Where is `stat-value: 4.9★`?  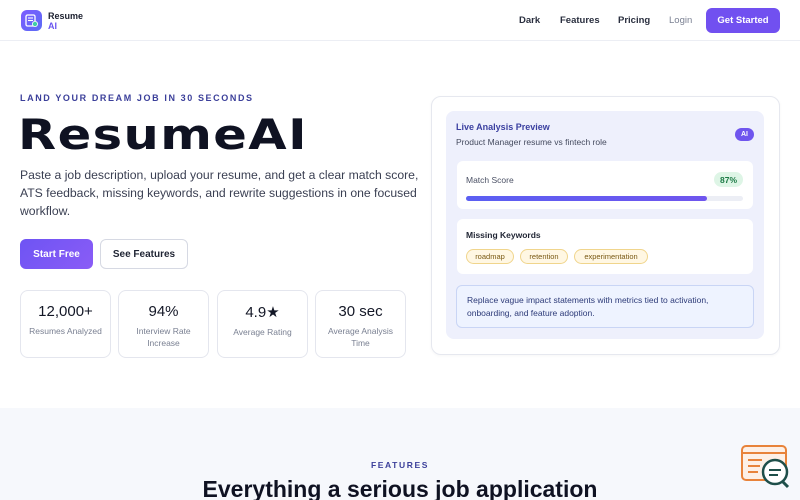
stat-value: 4.9★ is located at coordinates (262, 312).